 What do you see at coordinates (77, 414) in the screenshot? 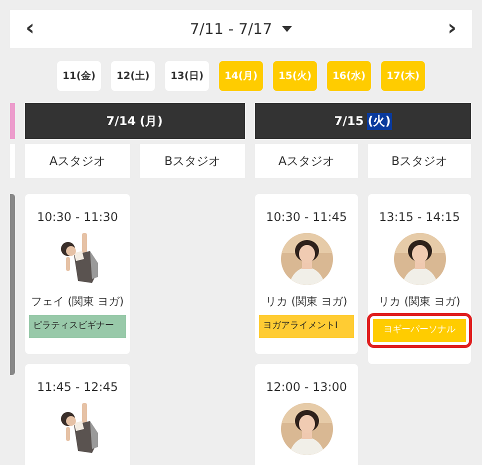
I see `class-card: 11:45 - 12:45` at bounding box center [77, 414].